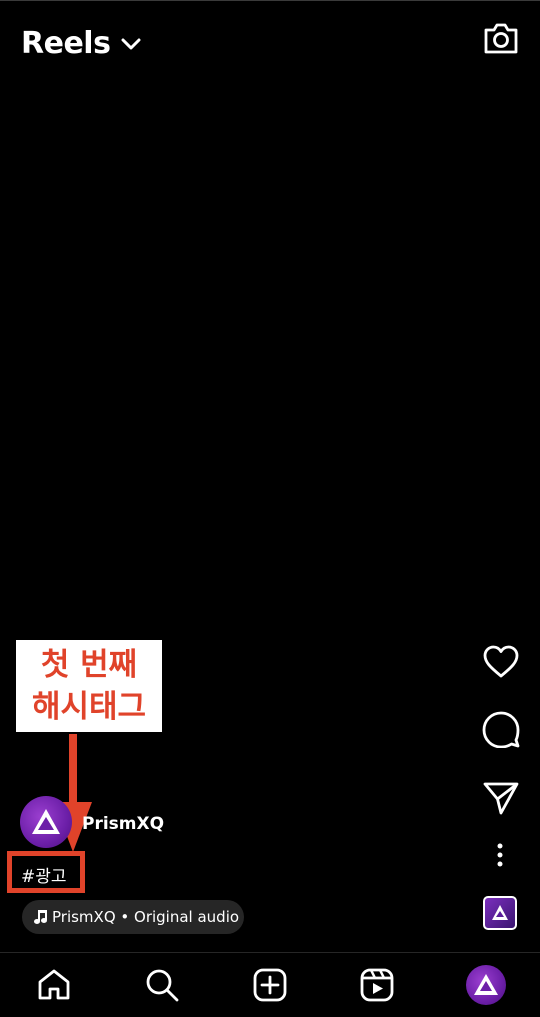  Describe the element at coordinates (501, 798) in the screenshot. I see `share-icon` at that location.